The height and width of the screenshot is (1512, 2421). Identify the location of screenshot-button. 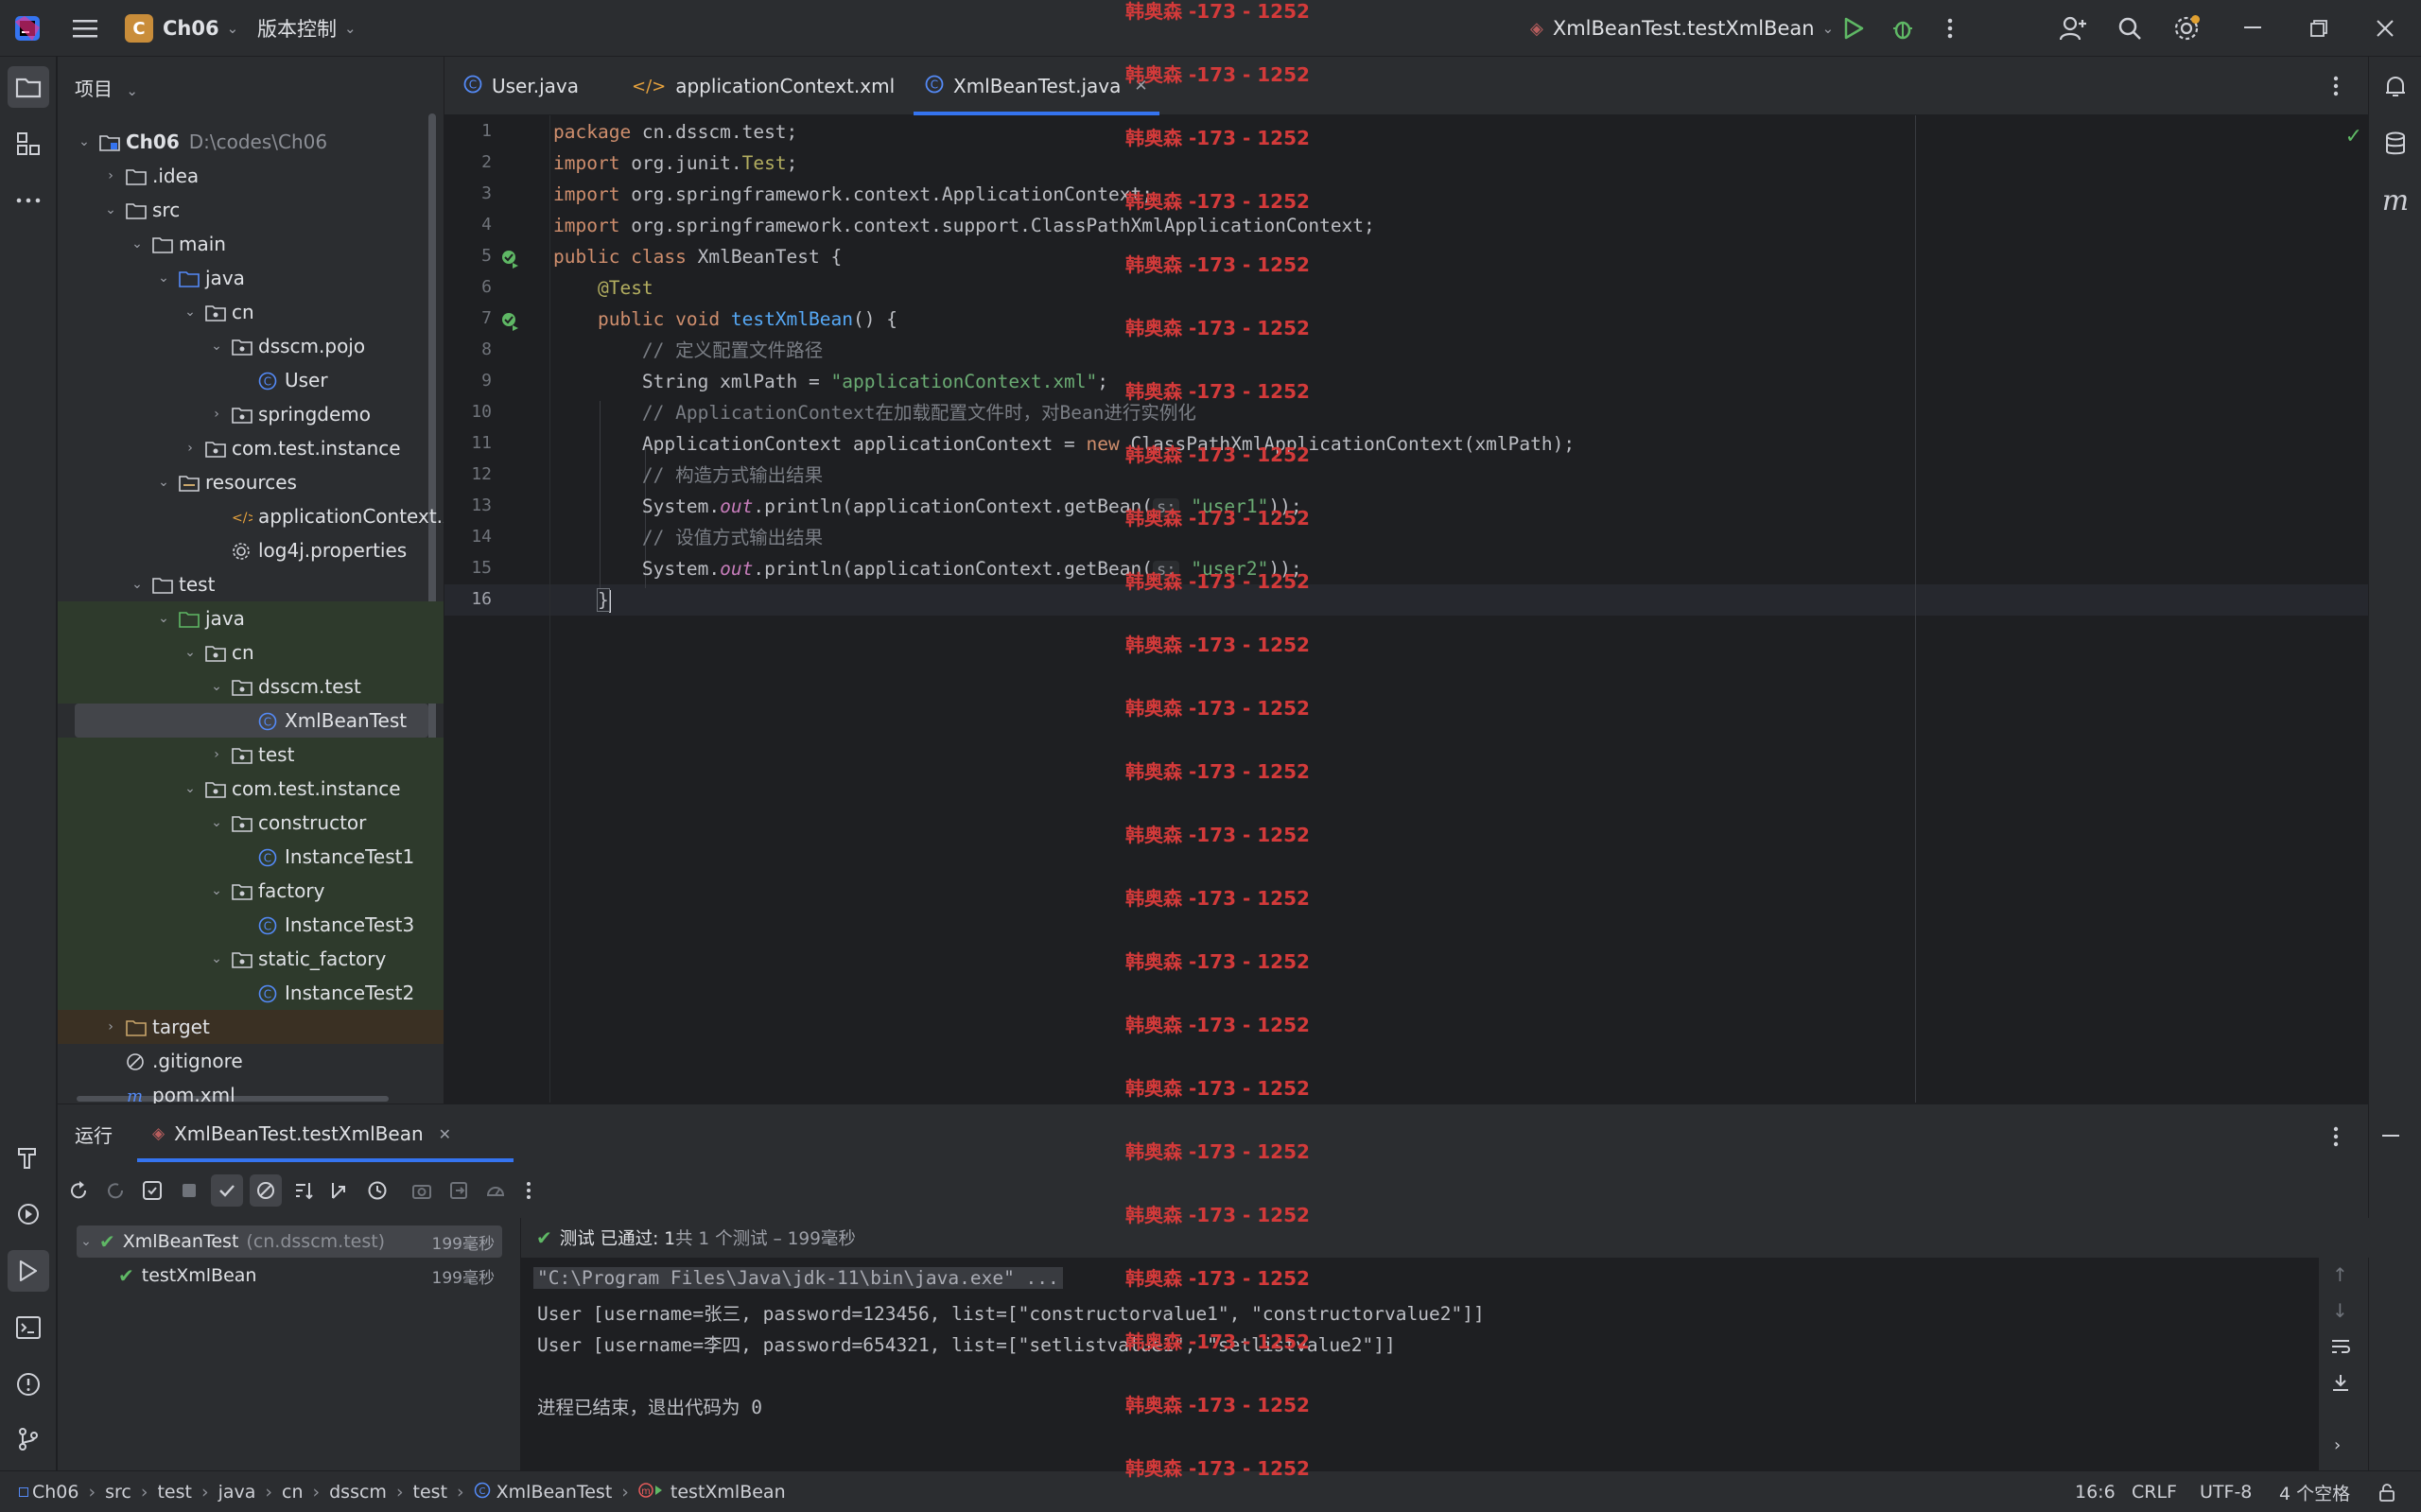
(422, 1190).